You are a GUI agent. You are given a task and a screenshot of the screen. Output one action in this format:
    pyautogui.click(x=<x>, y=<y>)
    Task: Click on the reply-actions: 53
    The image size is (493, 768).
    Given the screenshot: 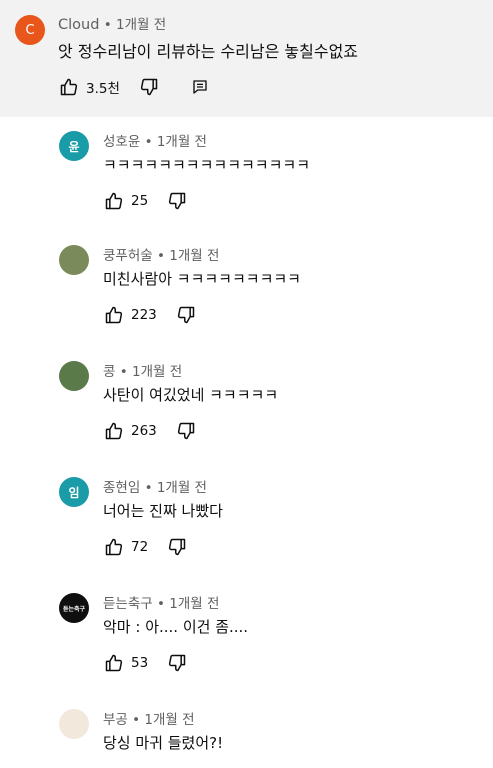 What is the action you would take?
    pyautogui.click(x=145, y=663)
    